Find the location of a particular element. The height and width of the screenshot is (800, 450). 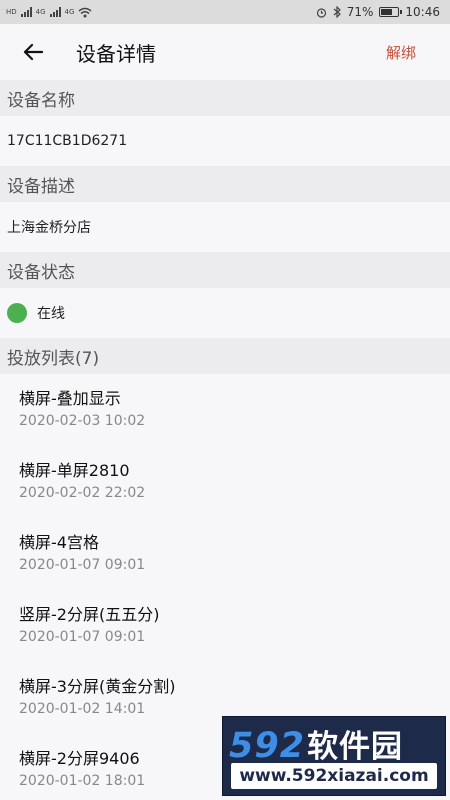

bluetooth-icon is located at coordinates (337, 12).